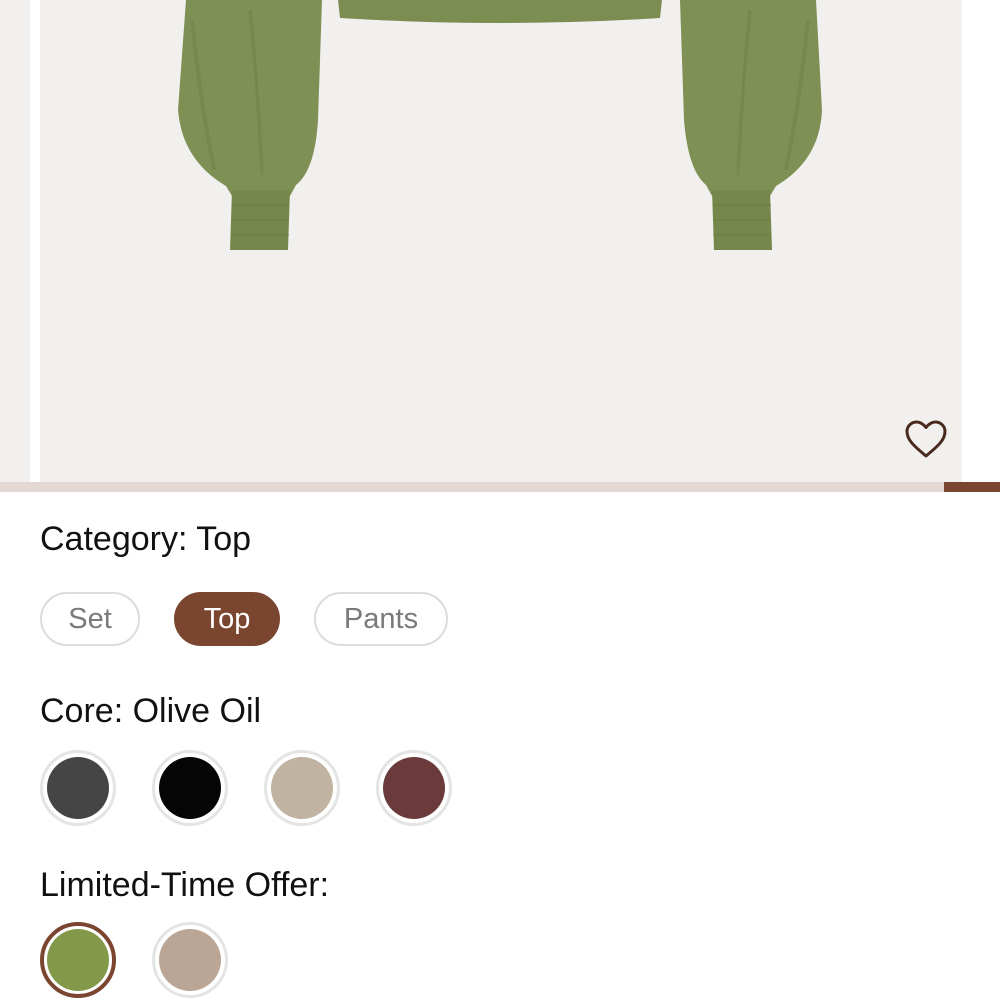  Describe the element at coordinates (90, 619) in the screenshot. I see `category-chip-set: Set` at that location.